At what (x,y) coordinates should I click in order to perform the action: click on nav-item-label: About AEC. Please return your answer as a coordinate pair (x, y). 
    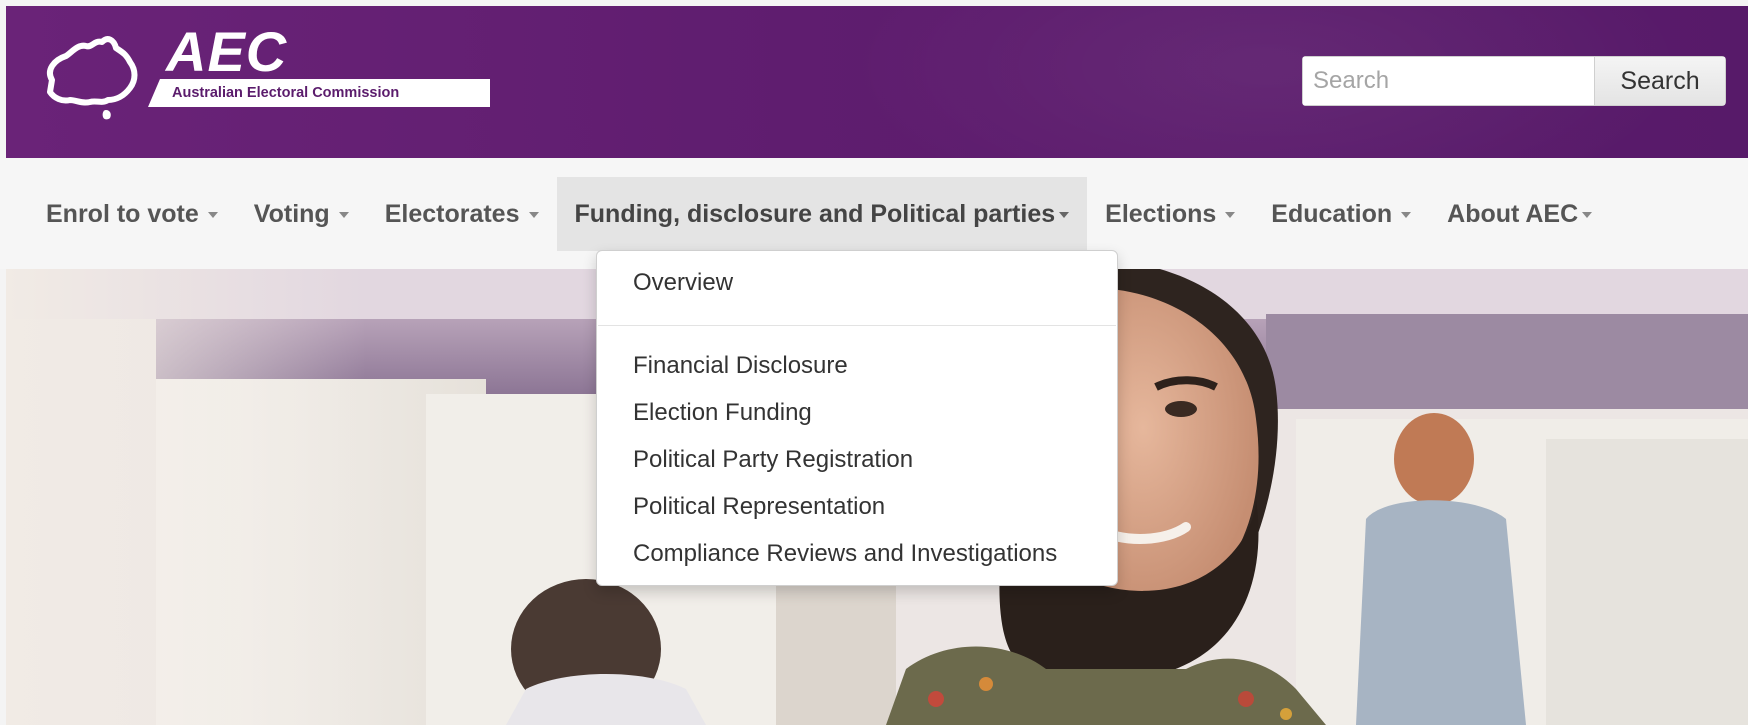
    Looking at the image, I should click on (1513, 213).